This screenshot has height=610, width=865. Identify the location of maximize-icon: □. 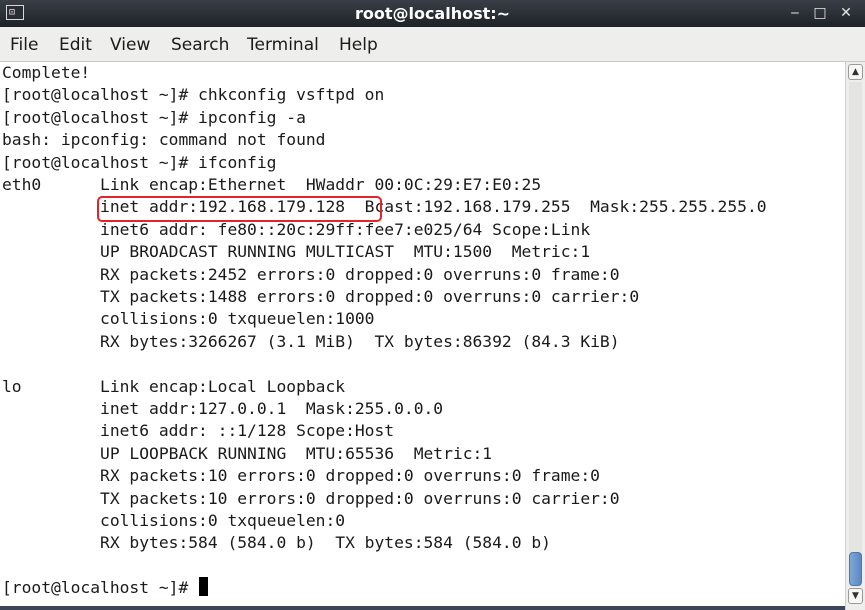
(820, 13).